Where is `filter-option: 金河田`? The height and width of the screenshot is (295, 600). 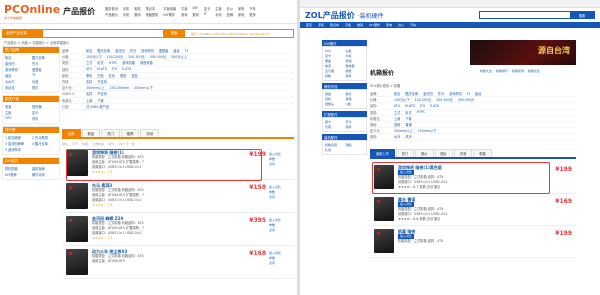
filter-option: 金河田 is located at coordinates (120, 50).